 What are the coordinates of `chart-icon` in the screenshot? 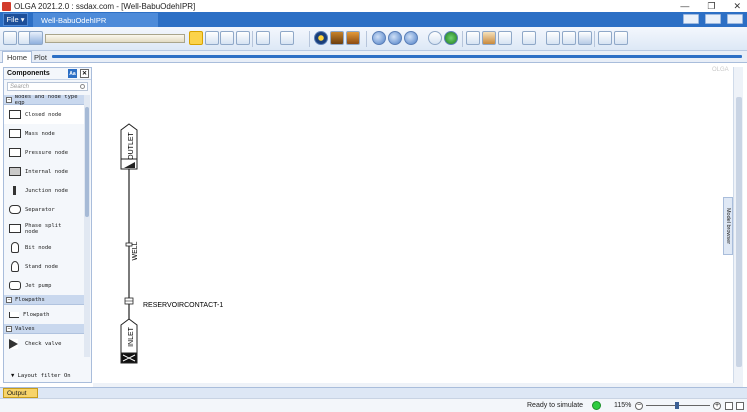 It's located at (529, 38).